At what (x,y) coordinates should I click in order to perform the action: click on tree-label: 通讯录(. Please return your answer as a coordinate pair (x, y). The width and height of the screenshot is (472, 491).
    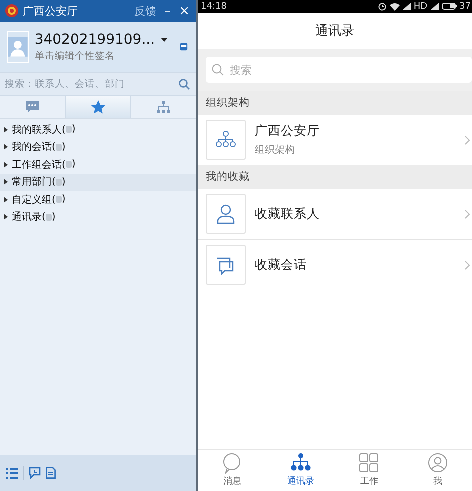
    Looking at the image, I should click on (29, 217).